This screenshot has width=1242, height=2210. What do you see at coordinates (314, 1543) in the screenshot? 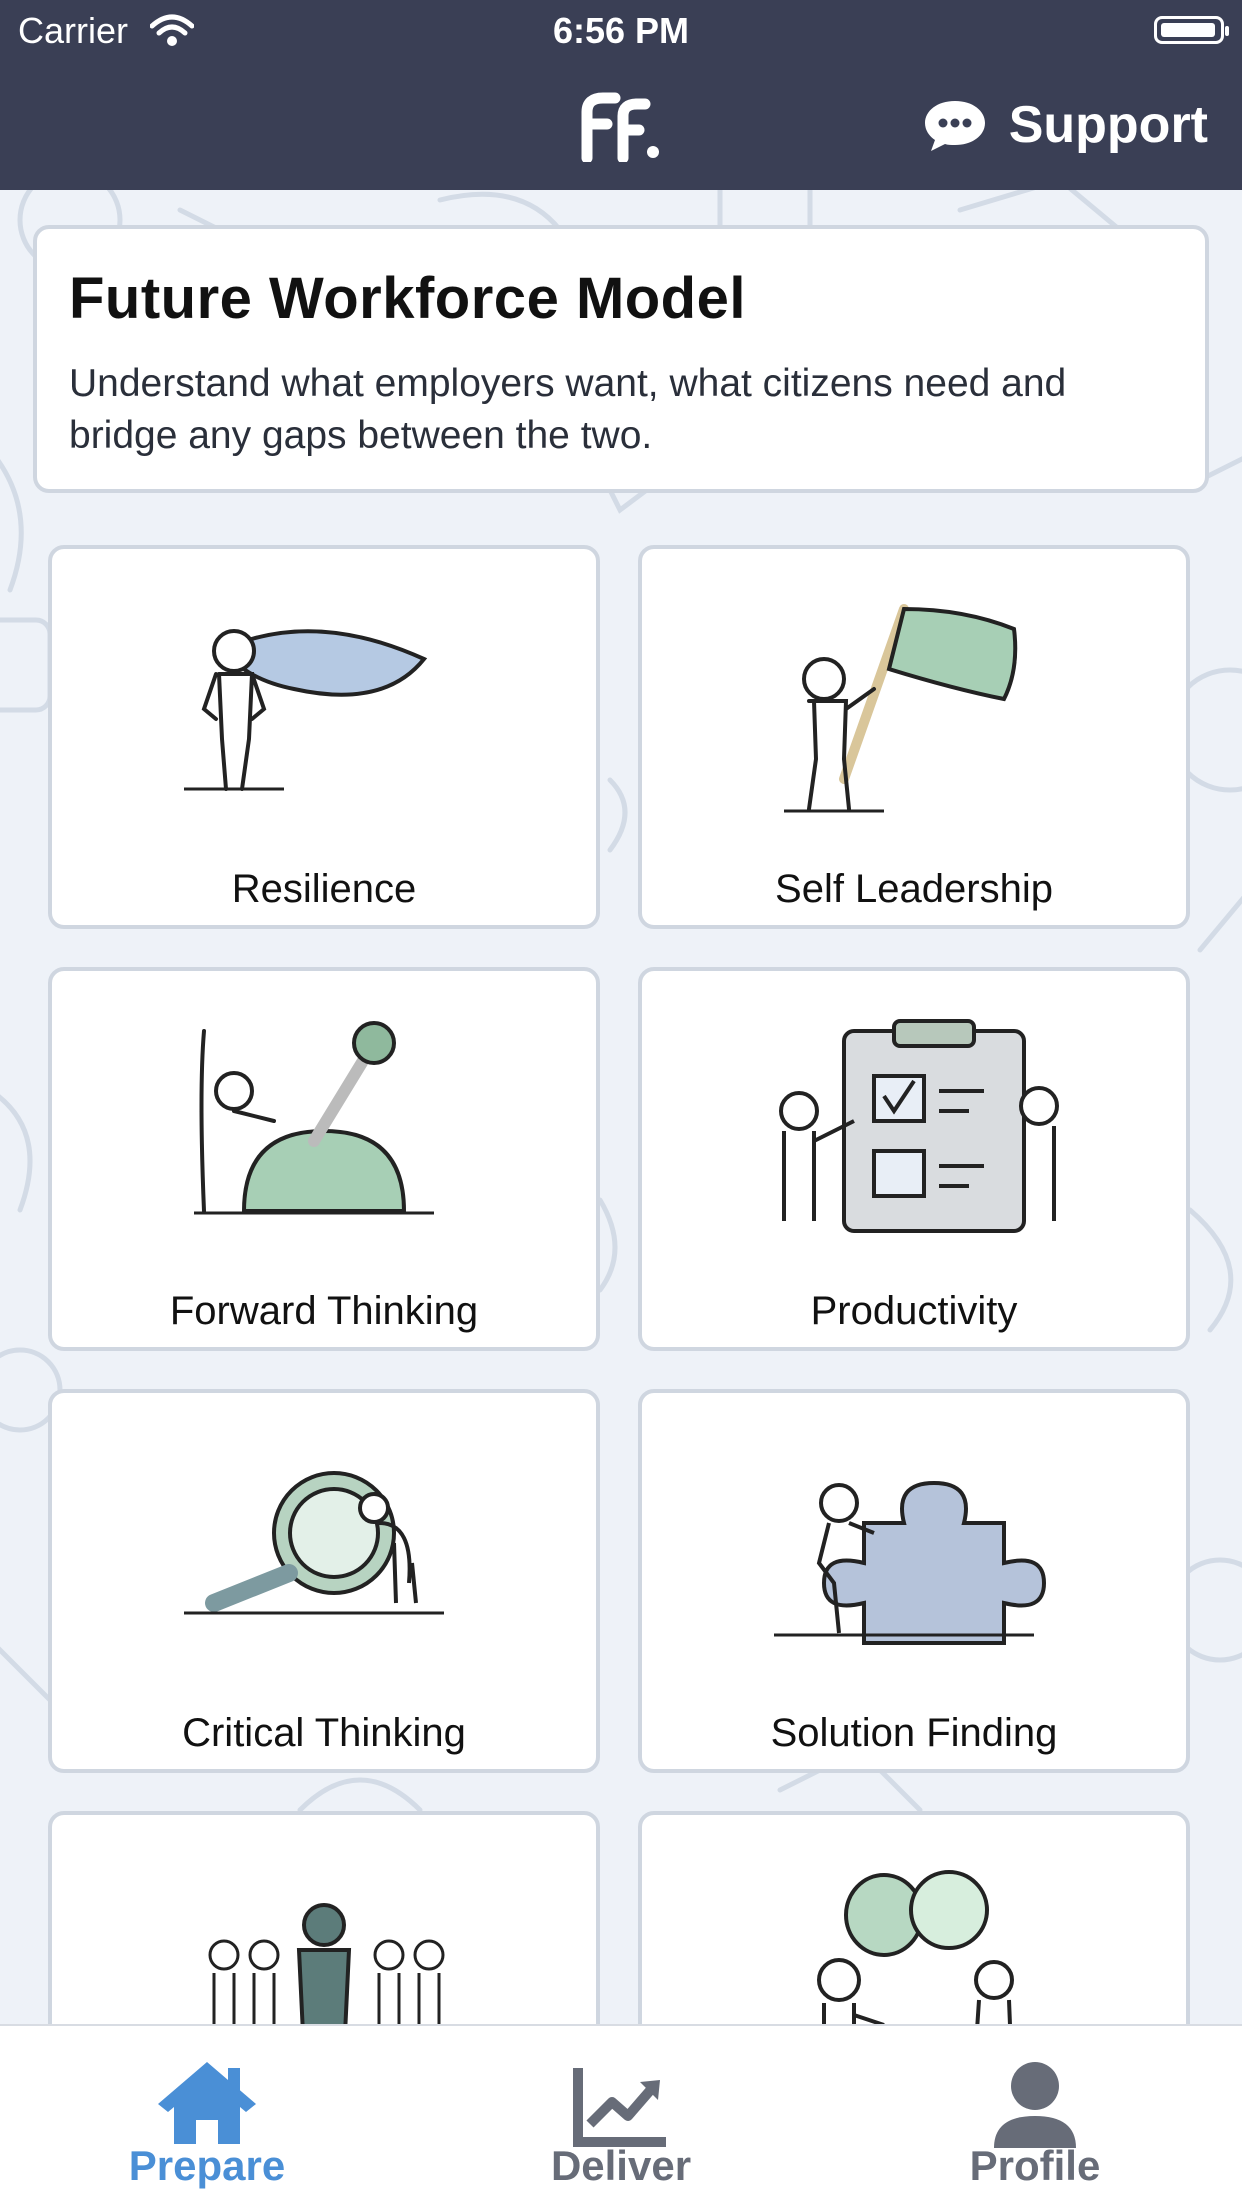
I see `magnifying-glass-icon` at bounding box center [314, 1543].